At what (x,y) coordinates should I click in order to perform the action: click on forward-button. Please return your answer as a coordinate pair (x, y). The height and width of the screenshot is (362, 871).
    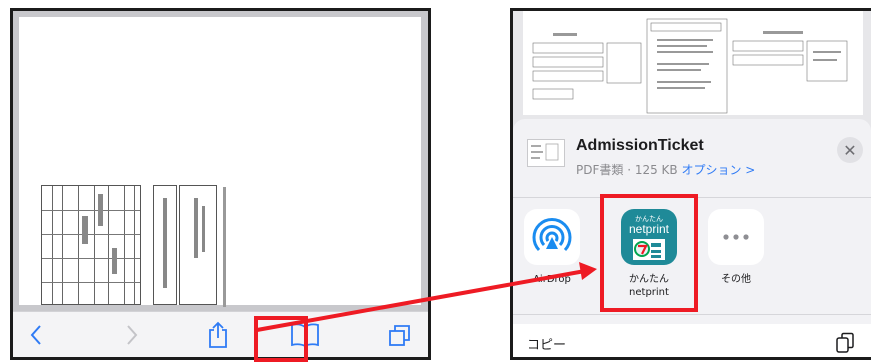
    Looking at the image, I should click on (132, 335).